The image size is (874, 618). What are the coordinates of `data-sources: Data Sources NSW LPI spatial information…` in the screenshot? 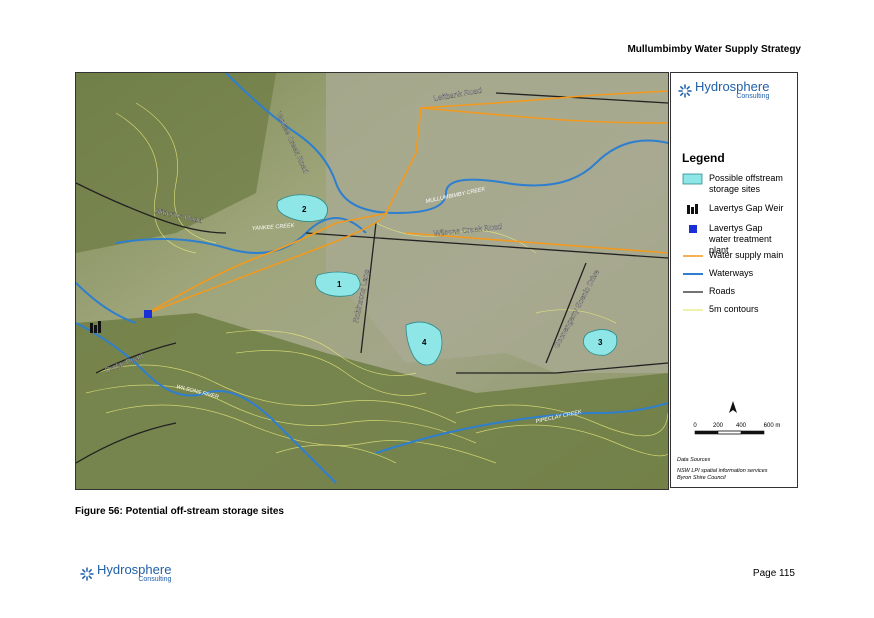 It's located at (722, 469).